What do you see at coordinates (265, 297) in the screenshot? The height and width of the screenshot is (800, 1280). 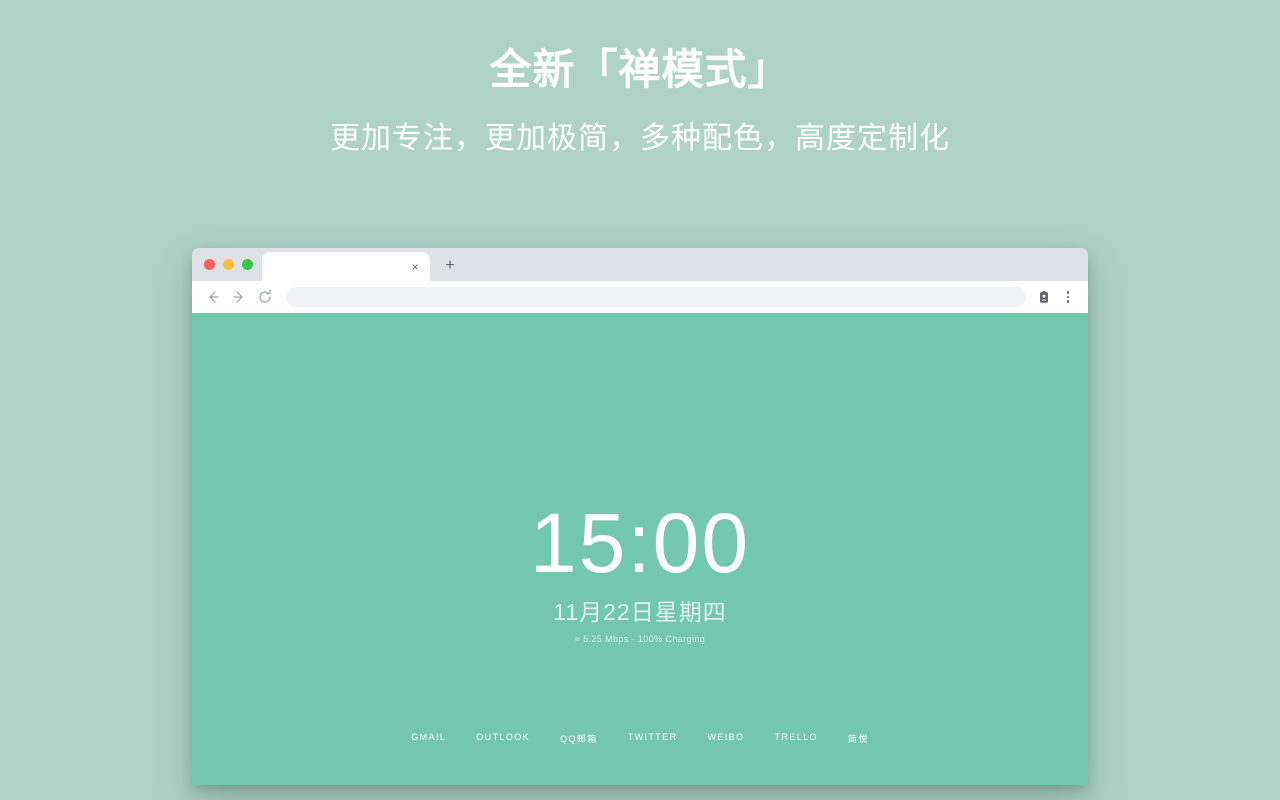 I see `reload-icon` at bounding box center [265, 297].